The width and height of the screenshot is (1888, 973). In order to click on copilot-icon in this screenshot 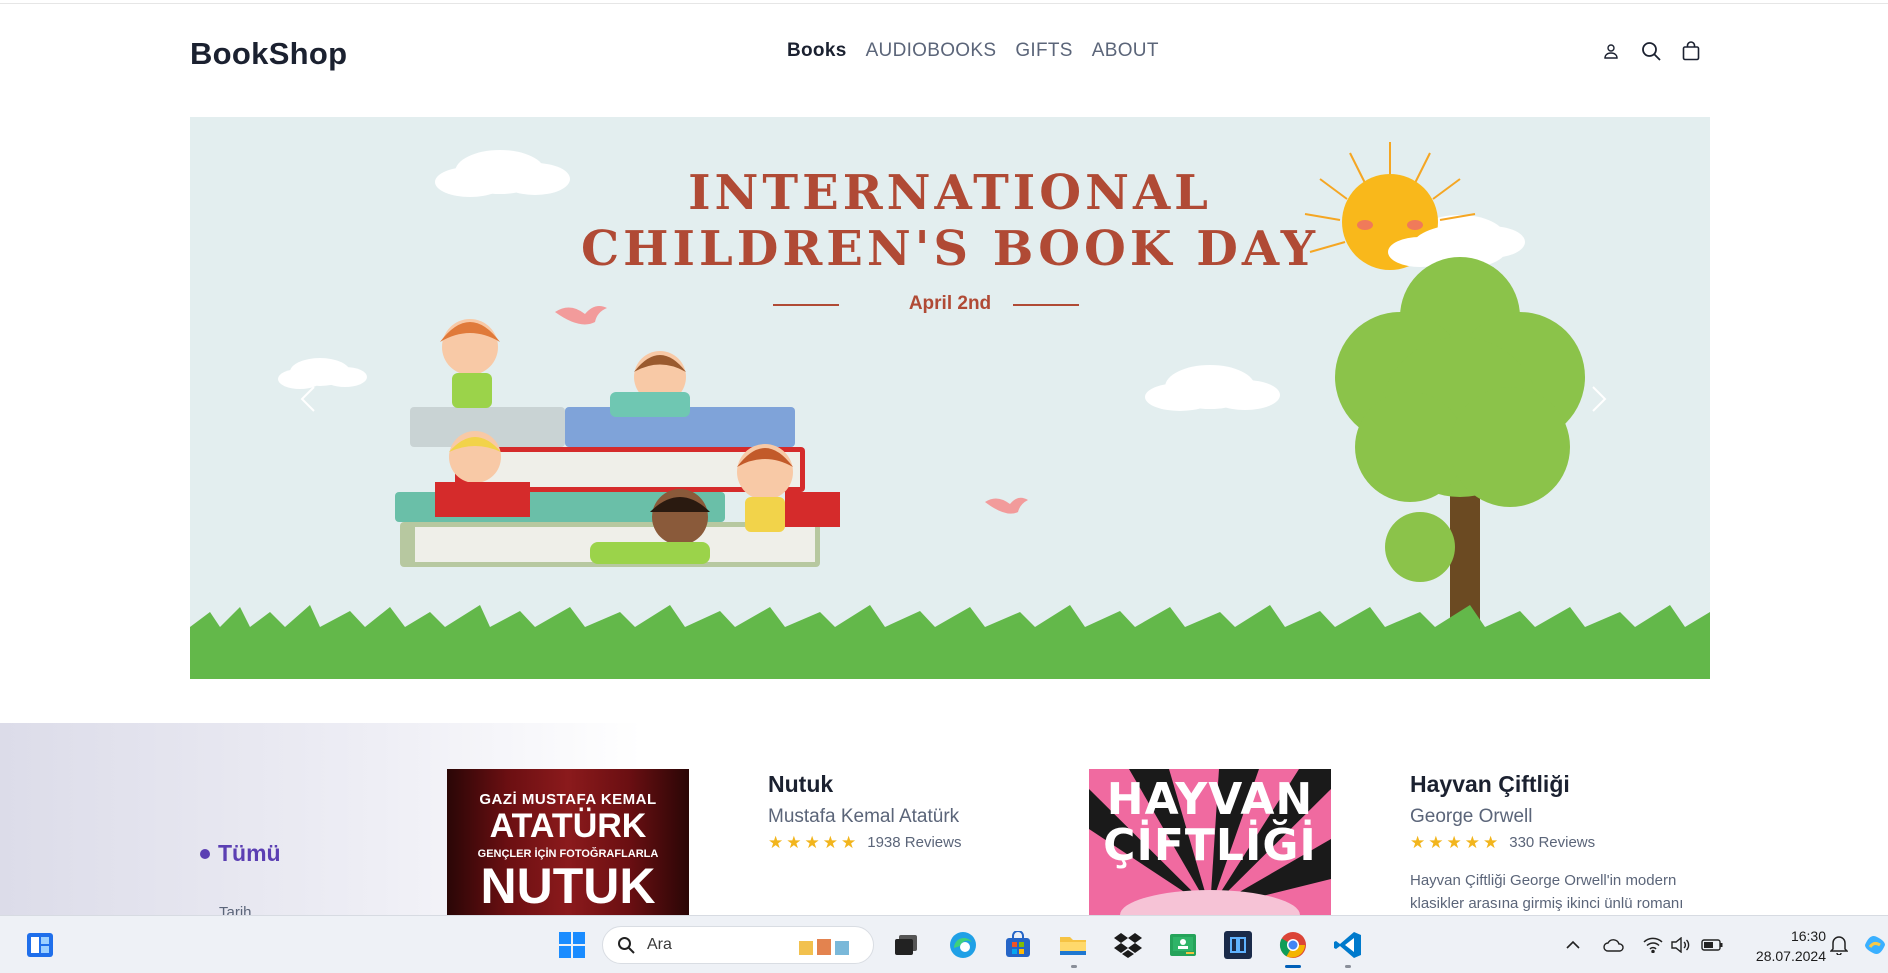, I will do `click(1875, 945)`.